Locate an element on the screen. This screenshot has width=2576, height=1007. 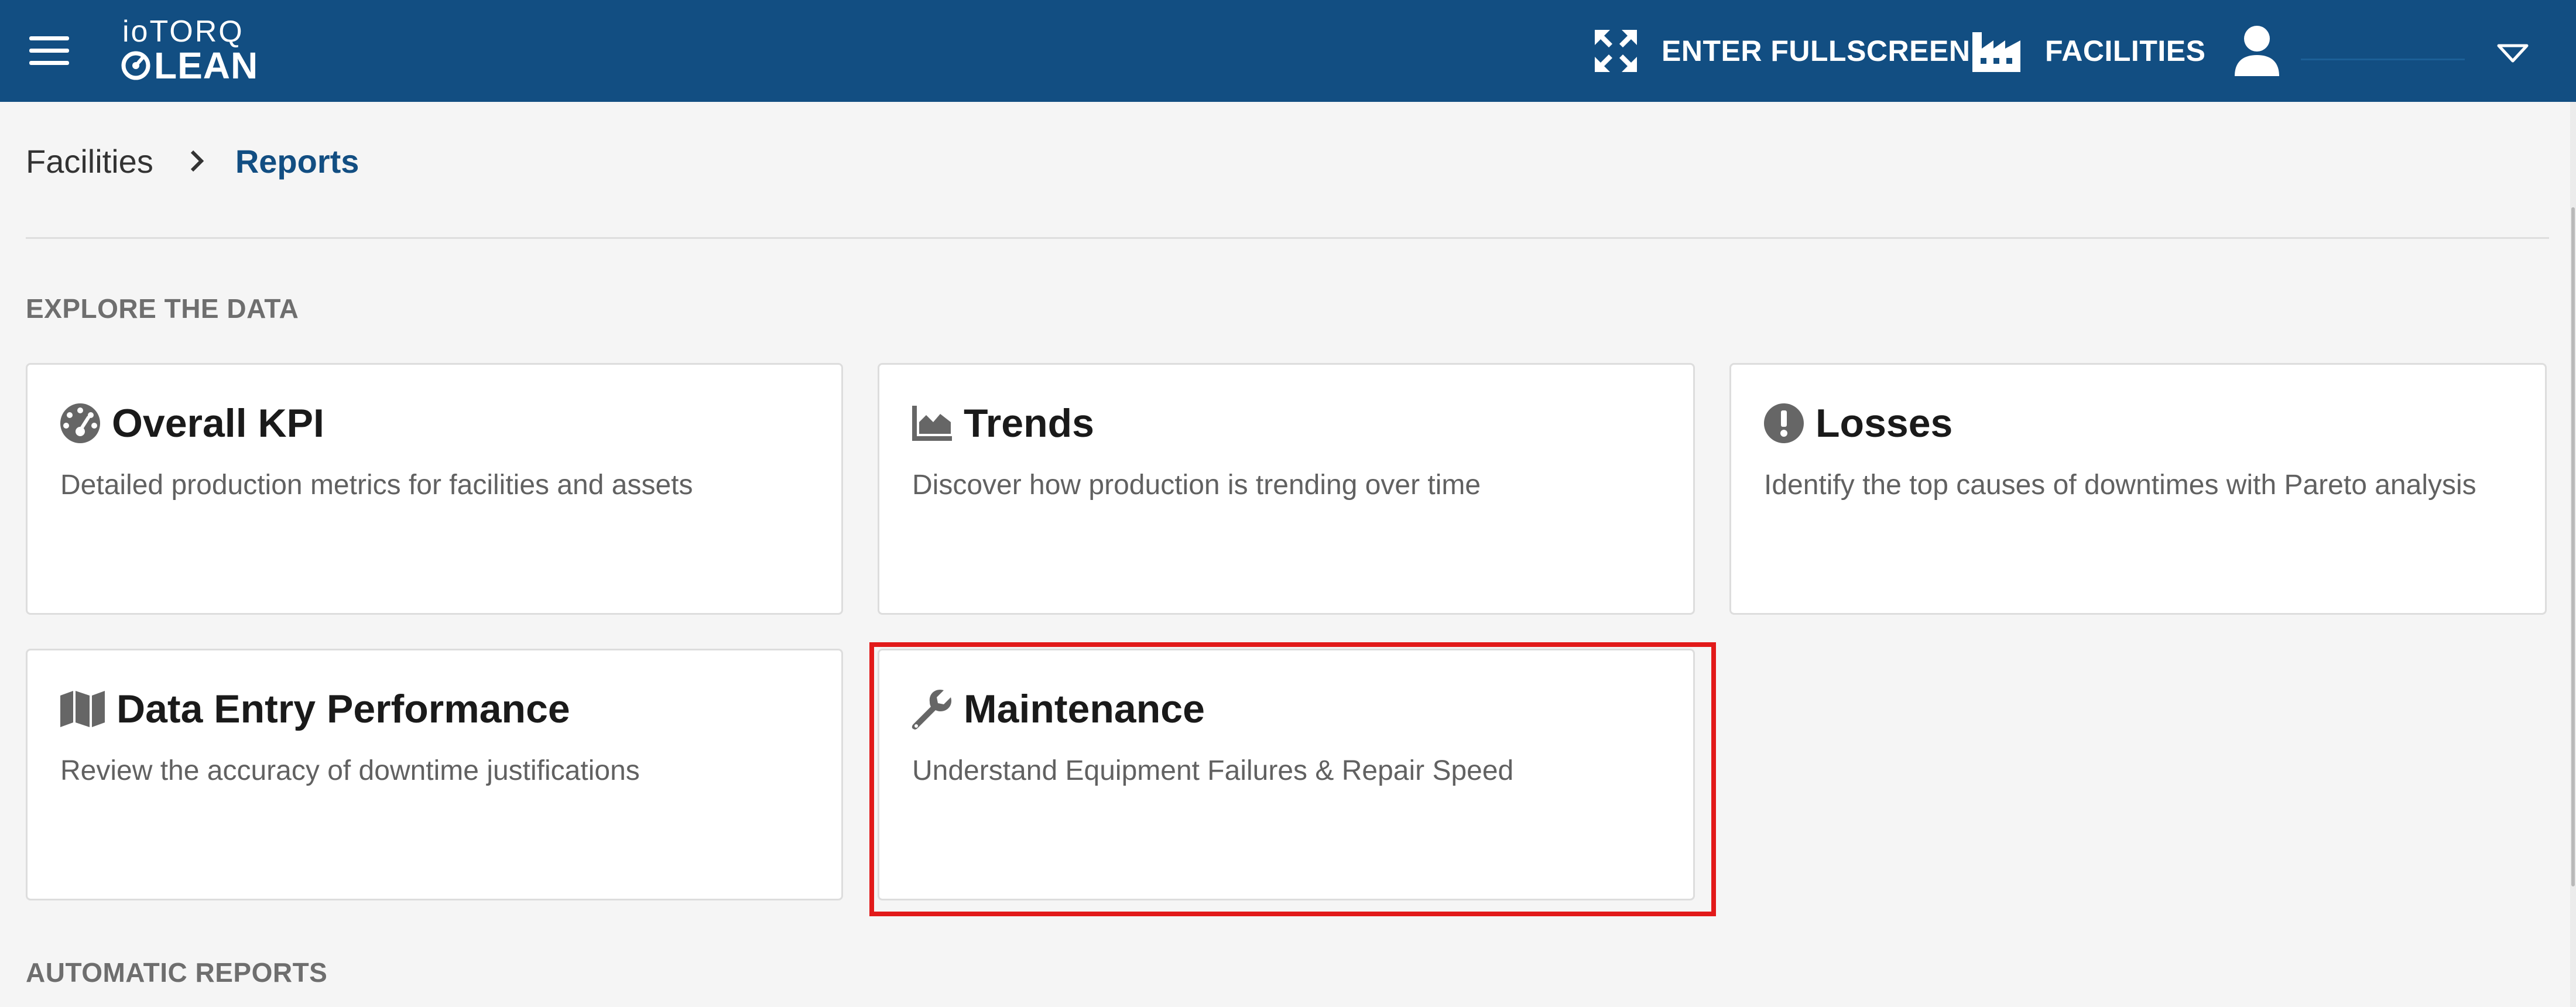
wrench-icon is located at coordinates (932, 709).